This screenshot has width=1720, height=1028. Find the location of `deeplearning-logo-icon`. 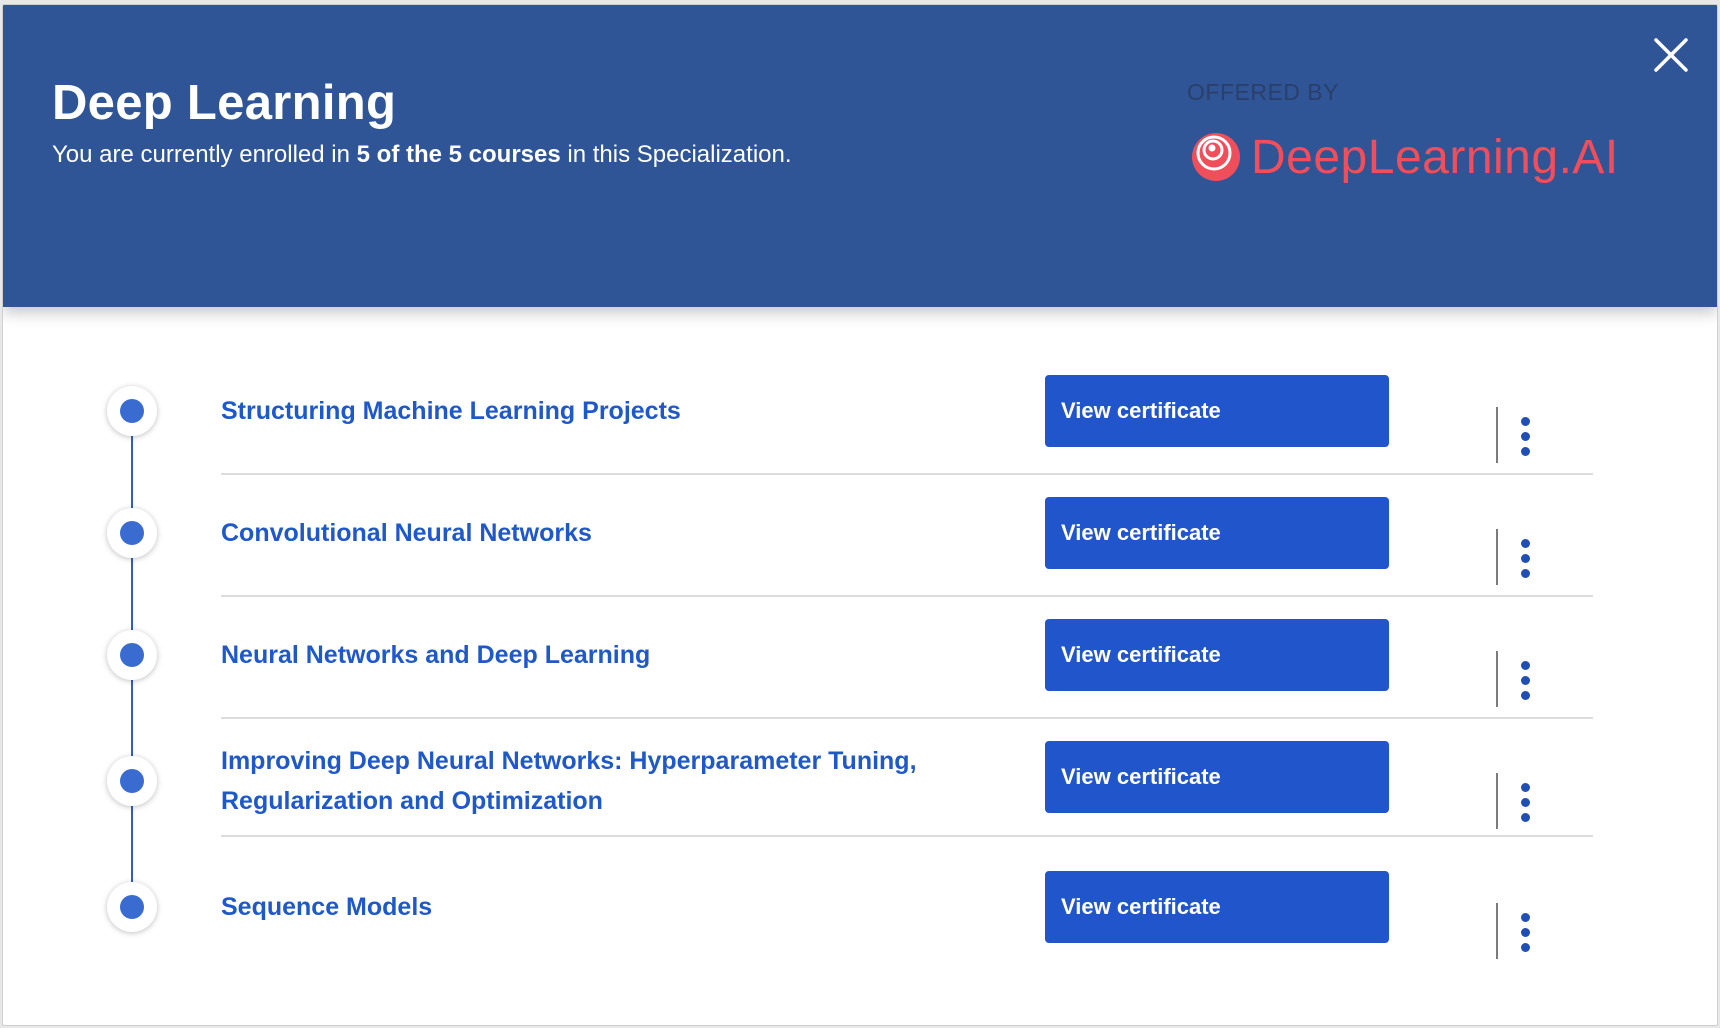

deeplearning-logo-icon is located at coordinates (1216, 157).